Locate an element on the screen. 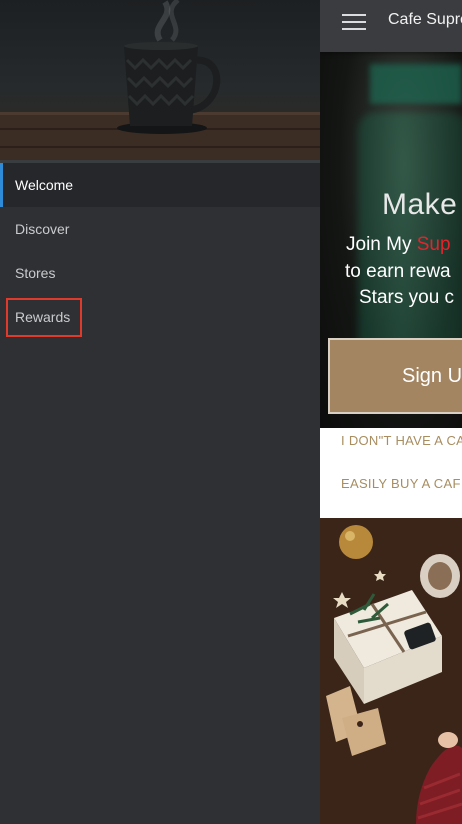 The width and height of the screenshot is (462, 824). promo-line-1: Join My Sup is located at coordinates (398, 245).